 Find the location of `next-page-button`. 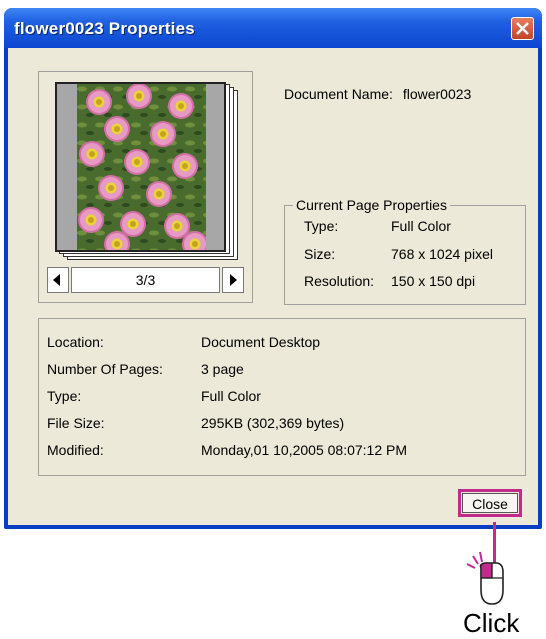

next-page-button is located at coordinates (233, 280).